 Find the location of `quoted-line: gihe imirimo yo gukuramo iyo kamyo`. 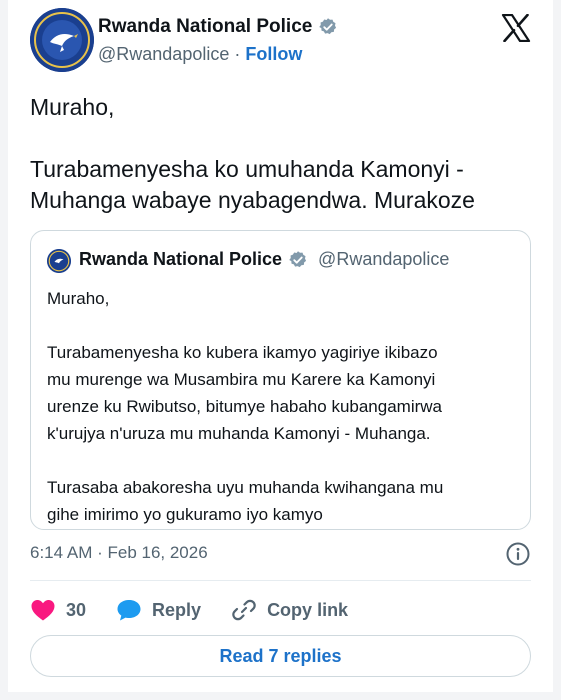

quoted-line: gihe imirimo yo gukuramo iyo kamyo is located at coordinates (185, 514).